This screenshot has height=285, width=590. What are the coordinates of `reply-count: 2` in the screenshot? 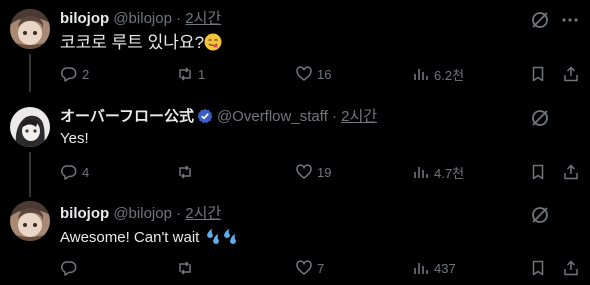 It's located at (86, 74).